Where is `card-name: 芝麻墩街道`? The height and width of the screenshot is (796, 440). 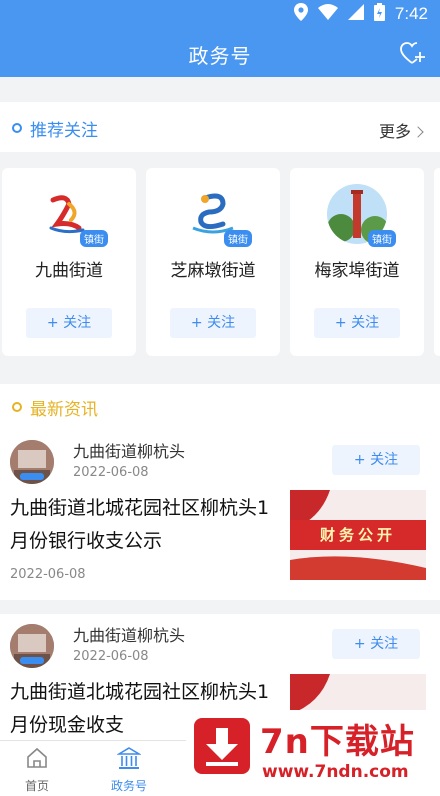 card-name: 芝麻墩街道 is located at coordinates (213, 271).